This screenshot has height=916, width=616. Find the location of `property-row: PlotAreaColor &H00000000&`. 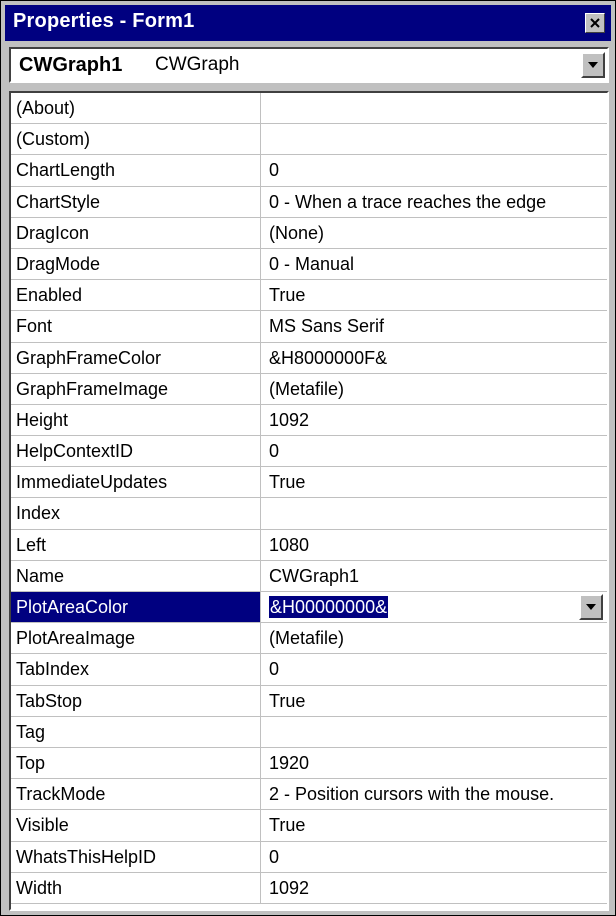

property-row: PlotAreaColor &H00000000& is located at coordinates (309, 608).